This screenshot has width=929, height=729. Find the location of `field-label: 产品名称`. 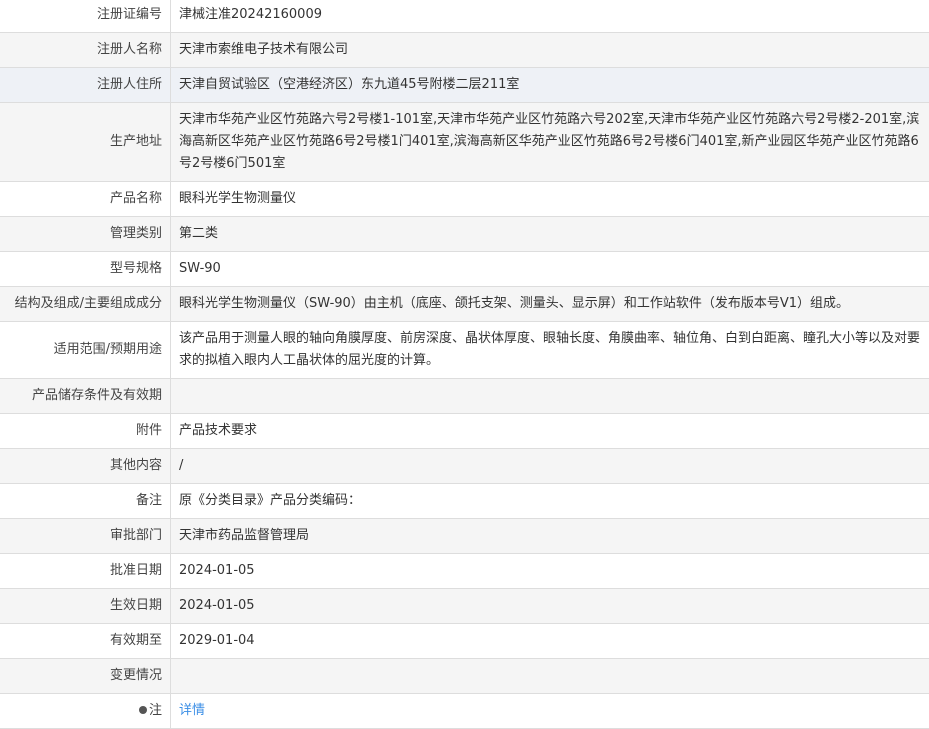

field-label: 产品名称 is located at coordinates (85, 199).